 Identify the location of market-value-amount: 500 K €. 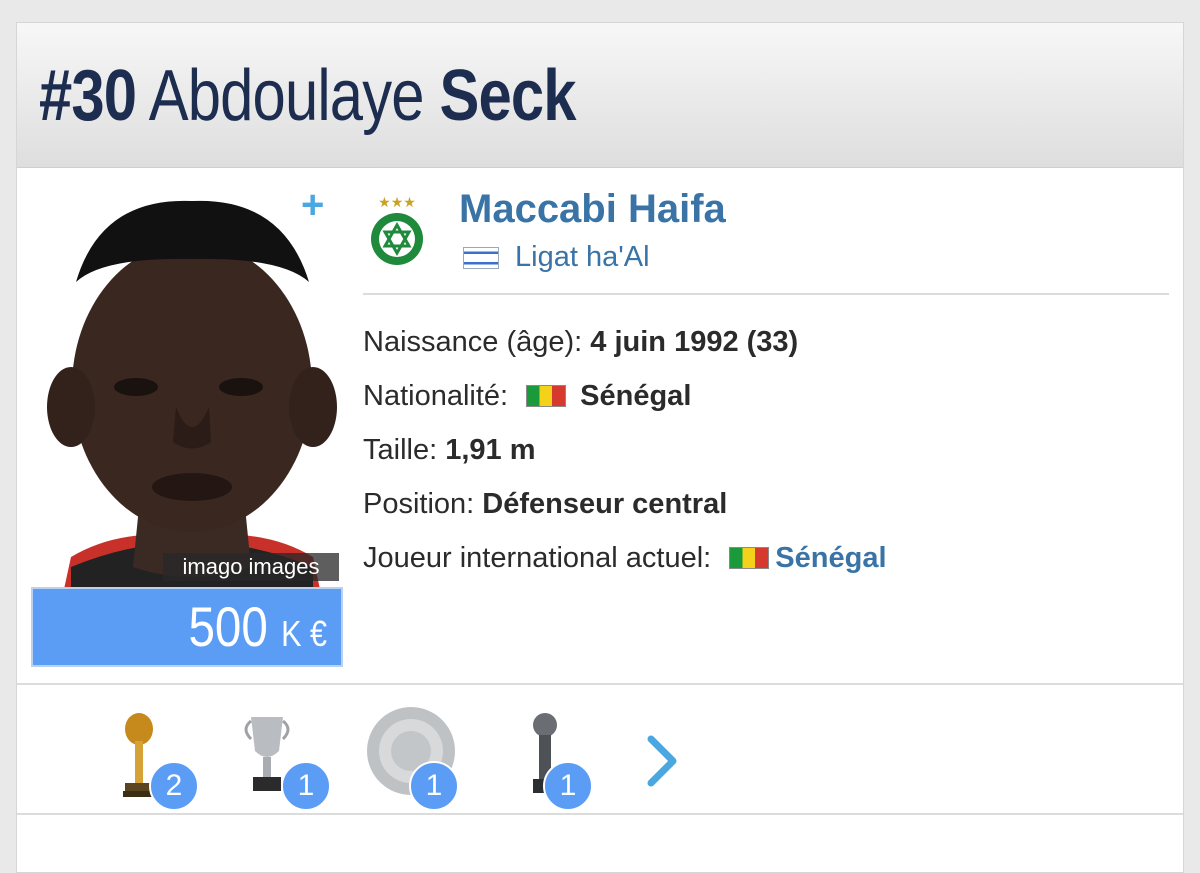
(257, 626).